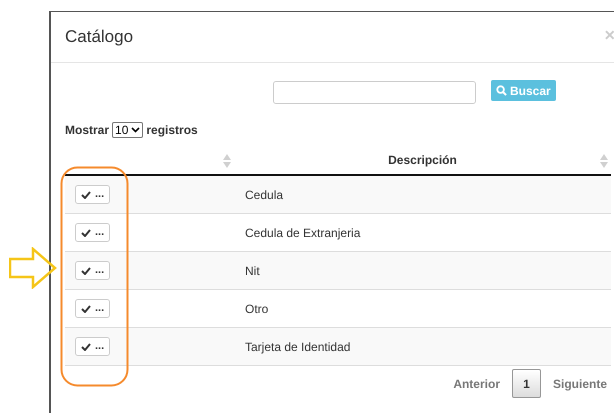 The height and width of the screenshot is (413, 614). What do you see at coordinates (338, 195) in the screenshot?
I see `table-row: ... Cedula` at bounding box center [338, 195].